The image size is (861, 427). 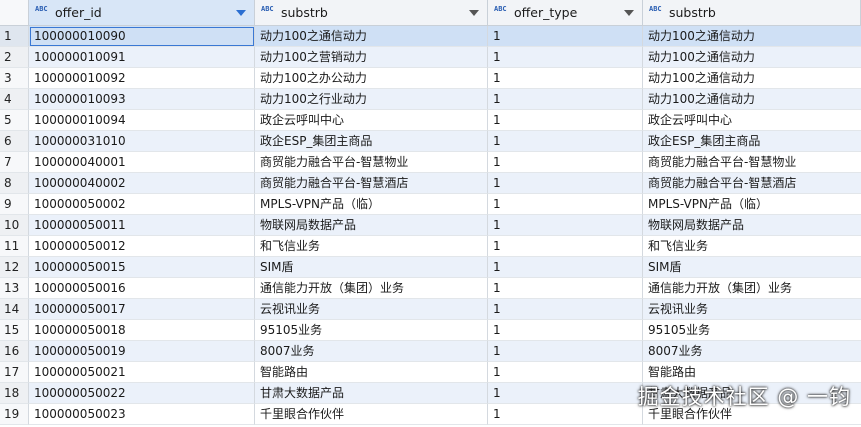 I want to click on row-number: 8, so click(x=14, y=183).